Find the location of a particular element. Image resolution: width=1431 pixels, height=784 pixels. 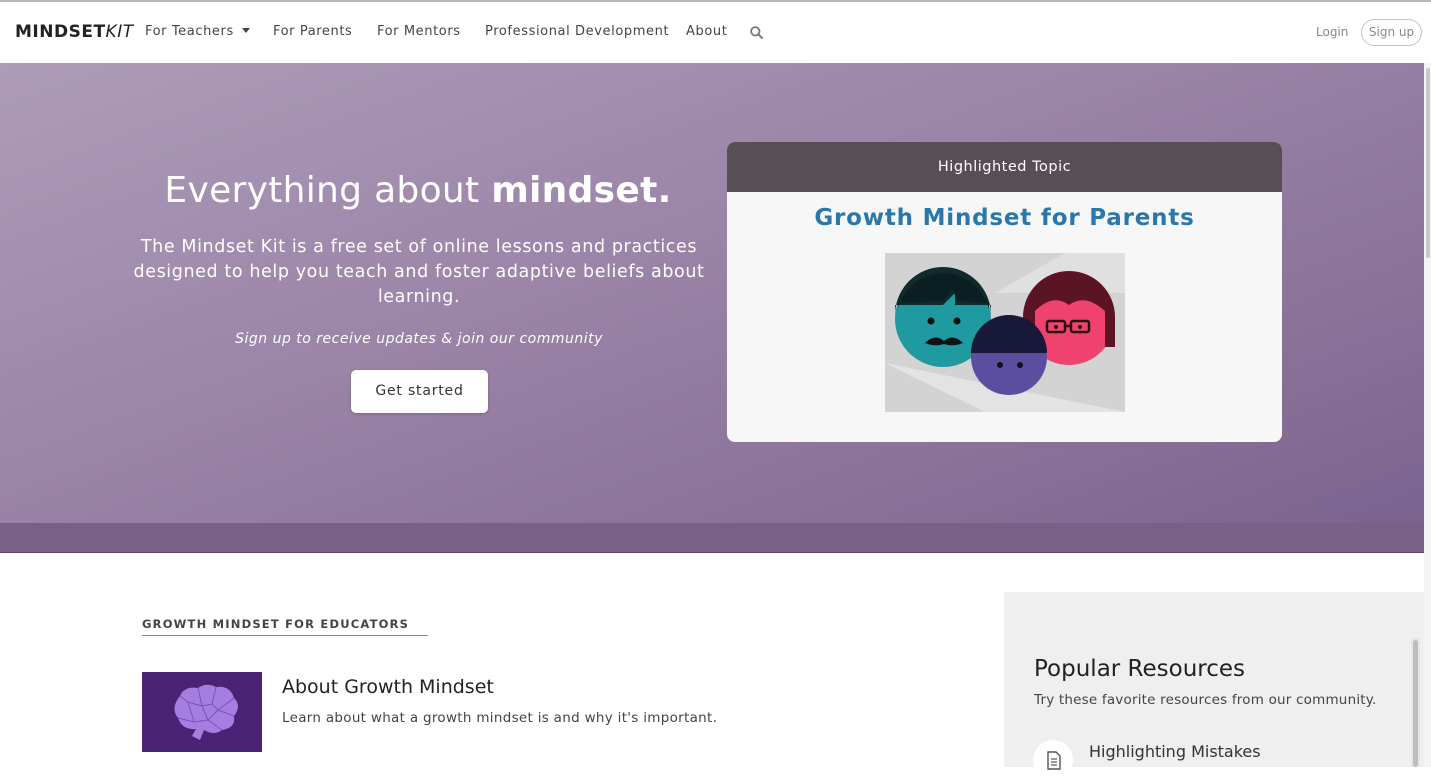

caret-down-icon is located at coordinates (245, 30).